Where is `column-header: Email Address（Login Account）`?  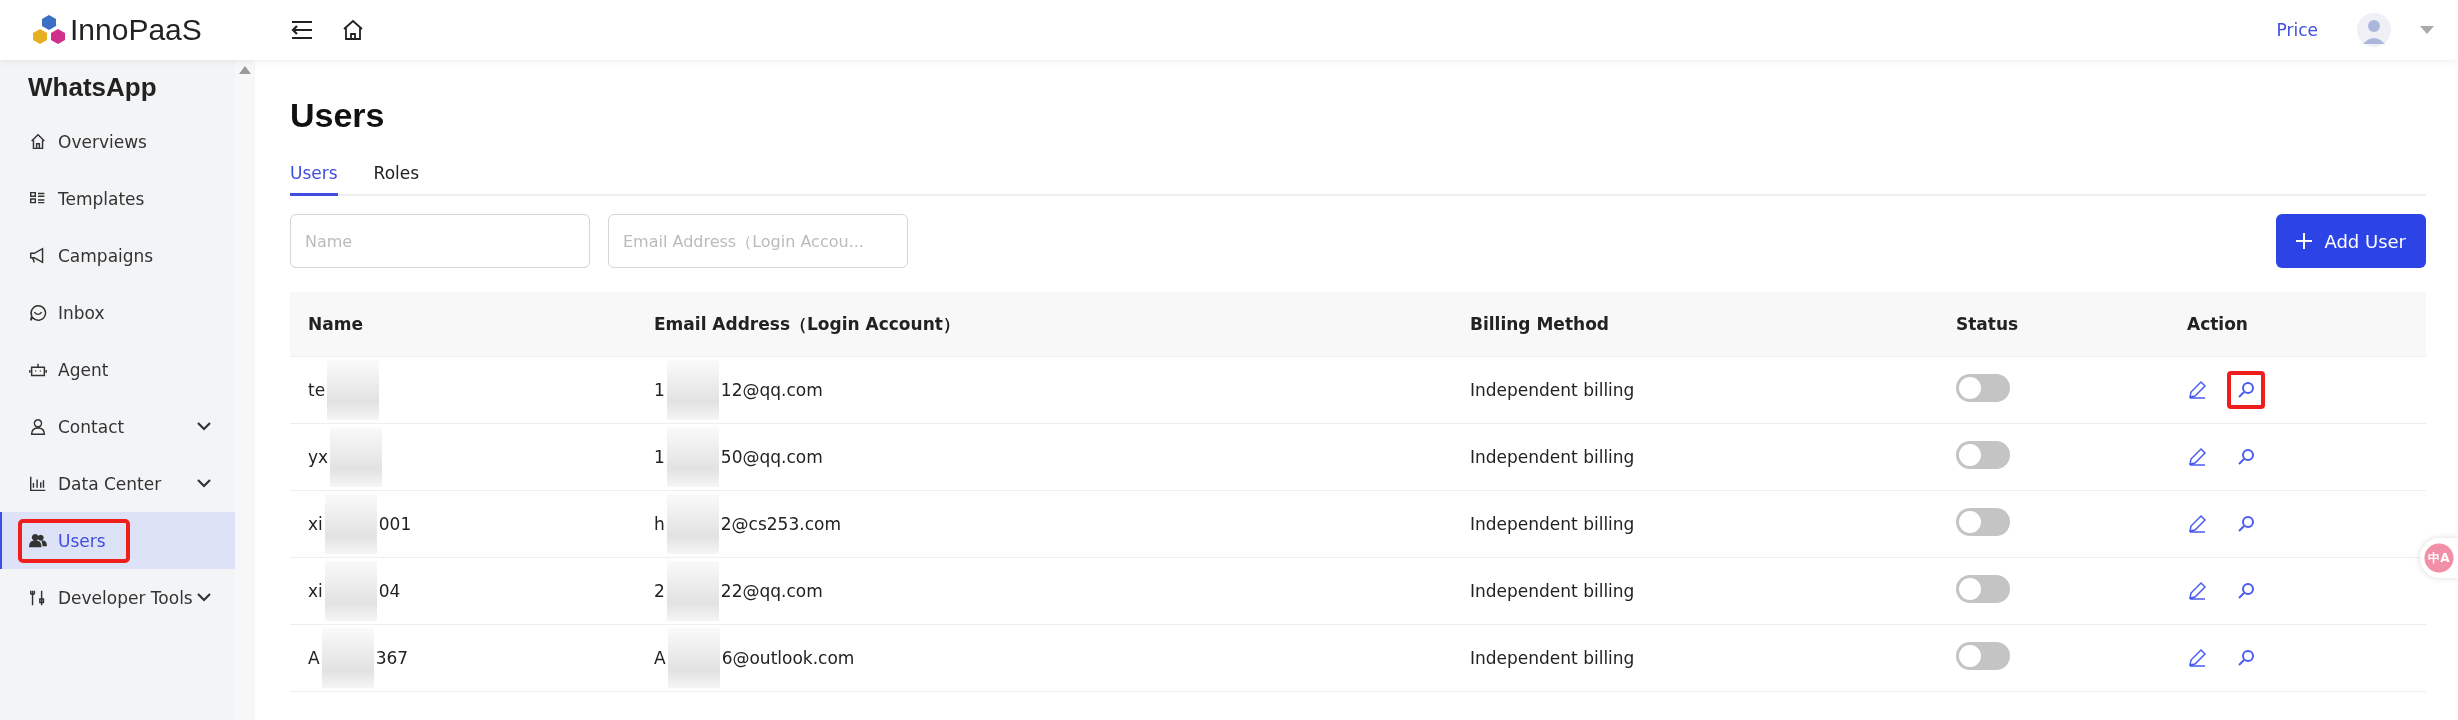
column-header: Email Address（Login Account） is located at coordinates (807, 323).